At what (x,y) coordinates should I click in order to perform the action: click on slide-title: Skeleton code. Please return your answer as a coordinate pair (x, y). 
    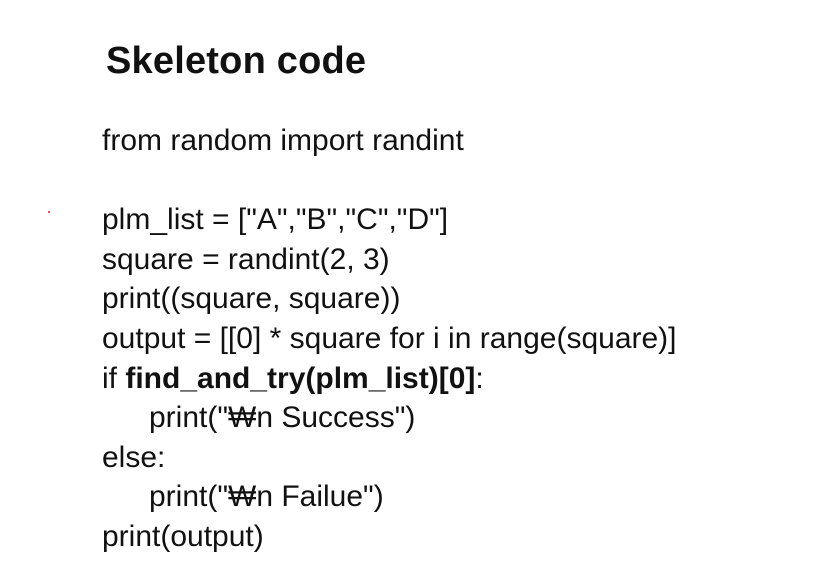
    Looking at the image, I should click on (236, 61).